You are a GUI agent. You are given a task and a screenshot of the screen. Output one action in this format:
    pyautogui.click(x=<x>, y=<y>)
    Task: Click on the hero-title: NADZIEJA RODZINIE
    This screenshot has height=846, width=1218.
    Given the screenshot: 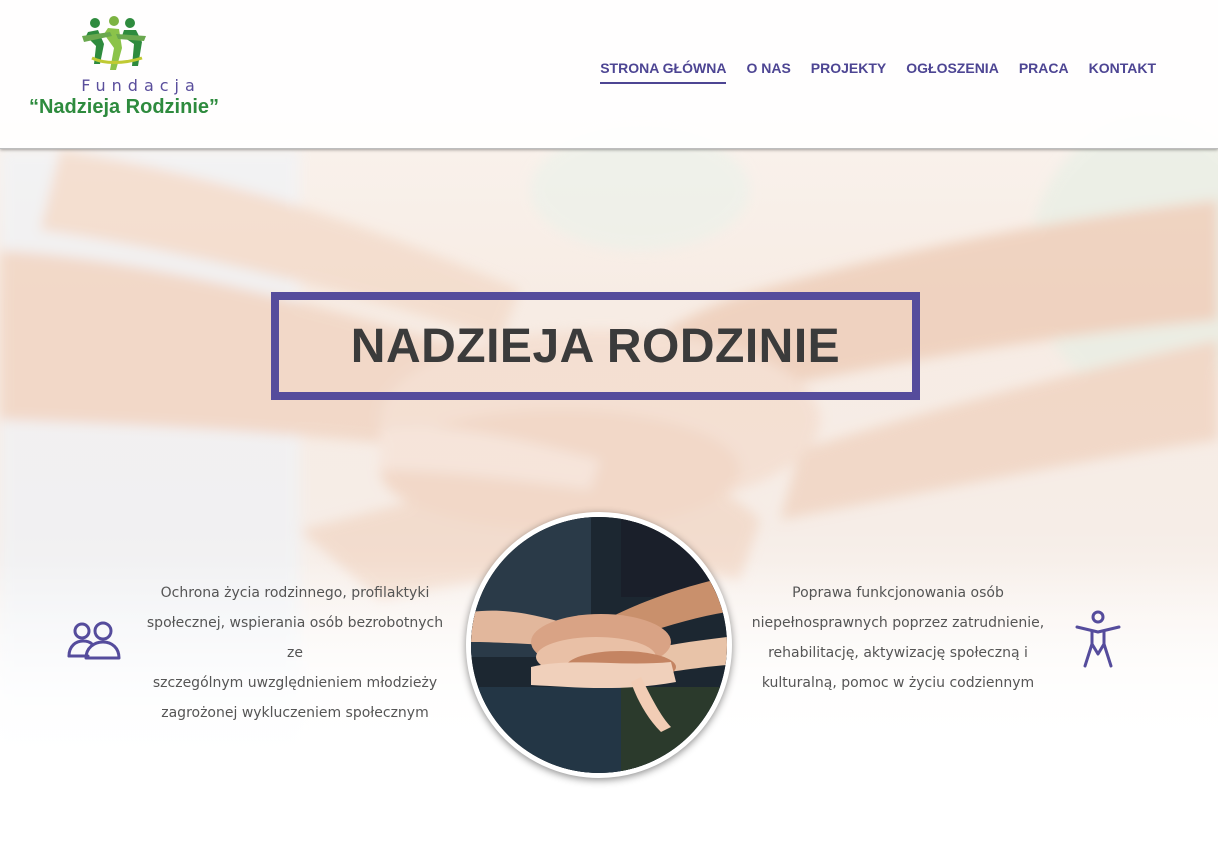 What is the action you would take?
    pyautogui.click(x=595, y=346)
    